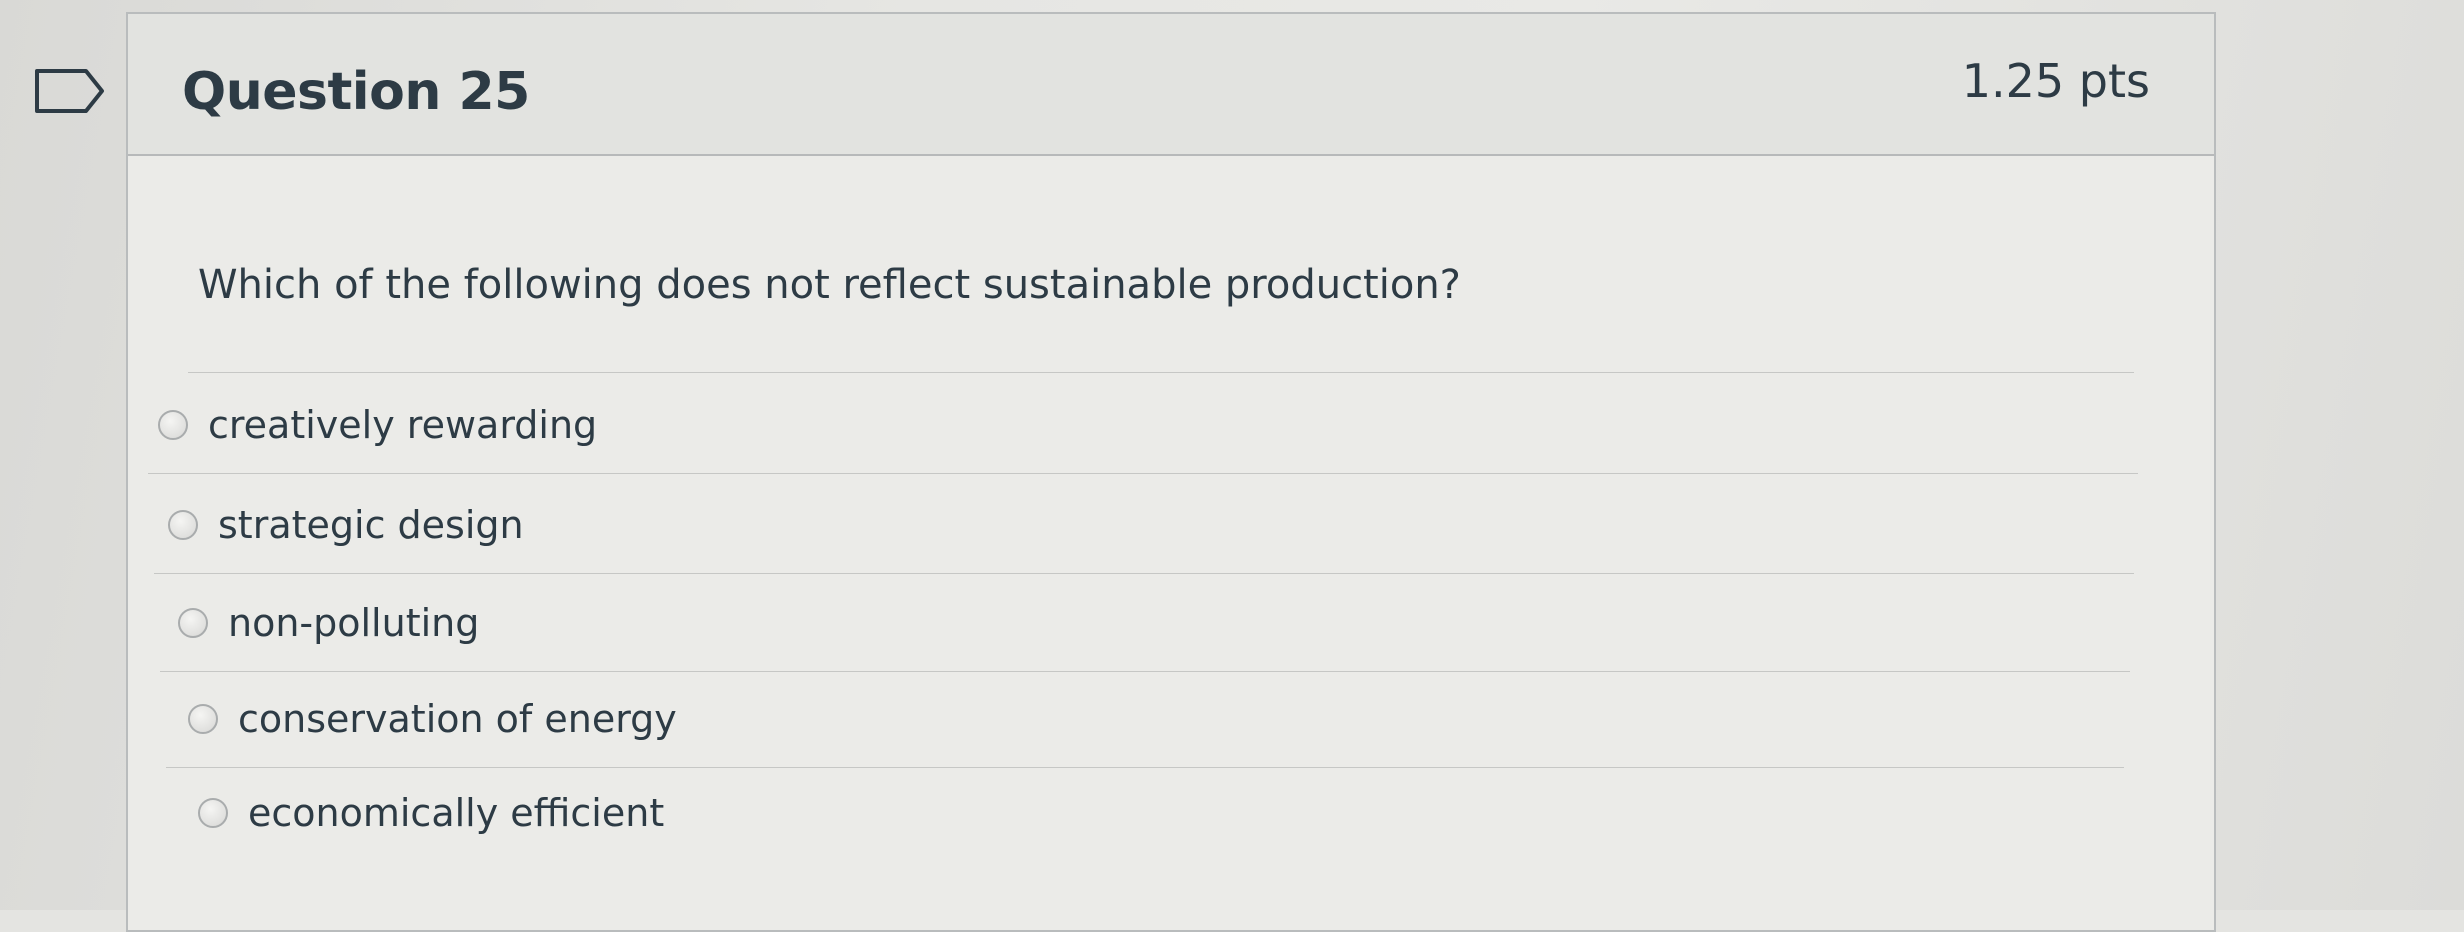 The width and height of the screenshot is (2464, 932). Describe the element at coordinates (1144, 525) in the screenshot. I see `answer-option: strategic design` at that location.